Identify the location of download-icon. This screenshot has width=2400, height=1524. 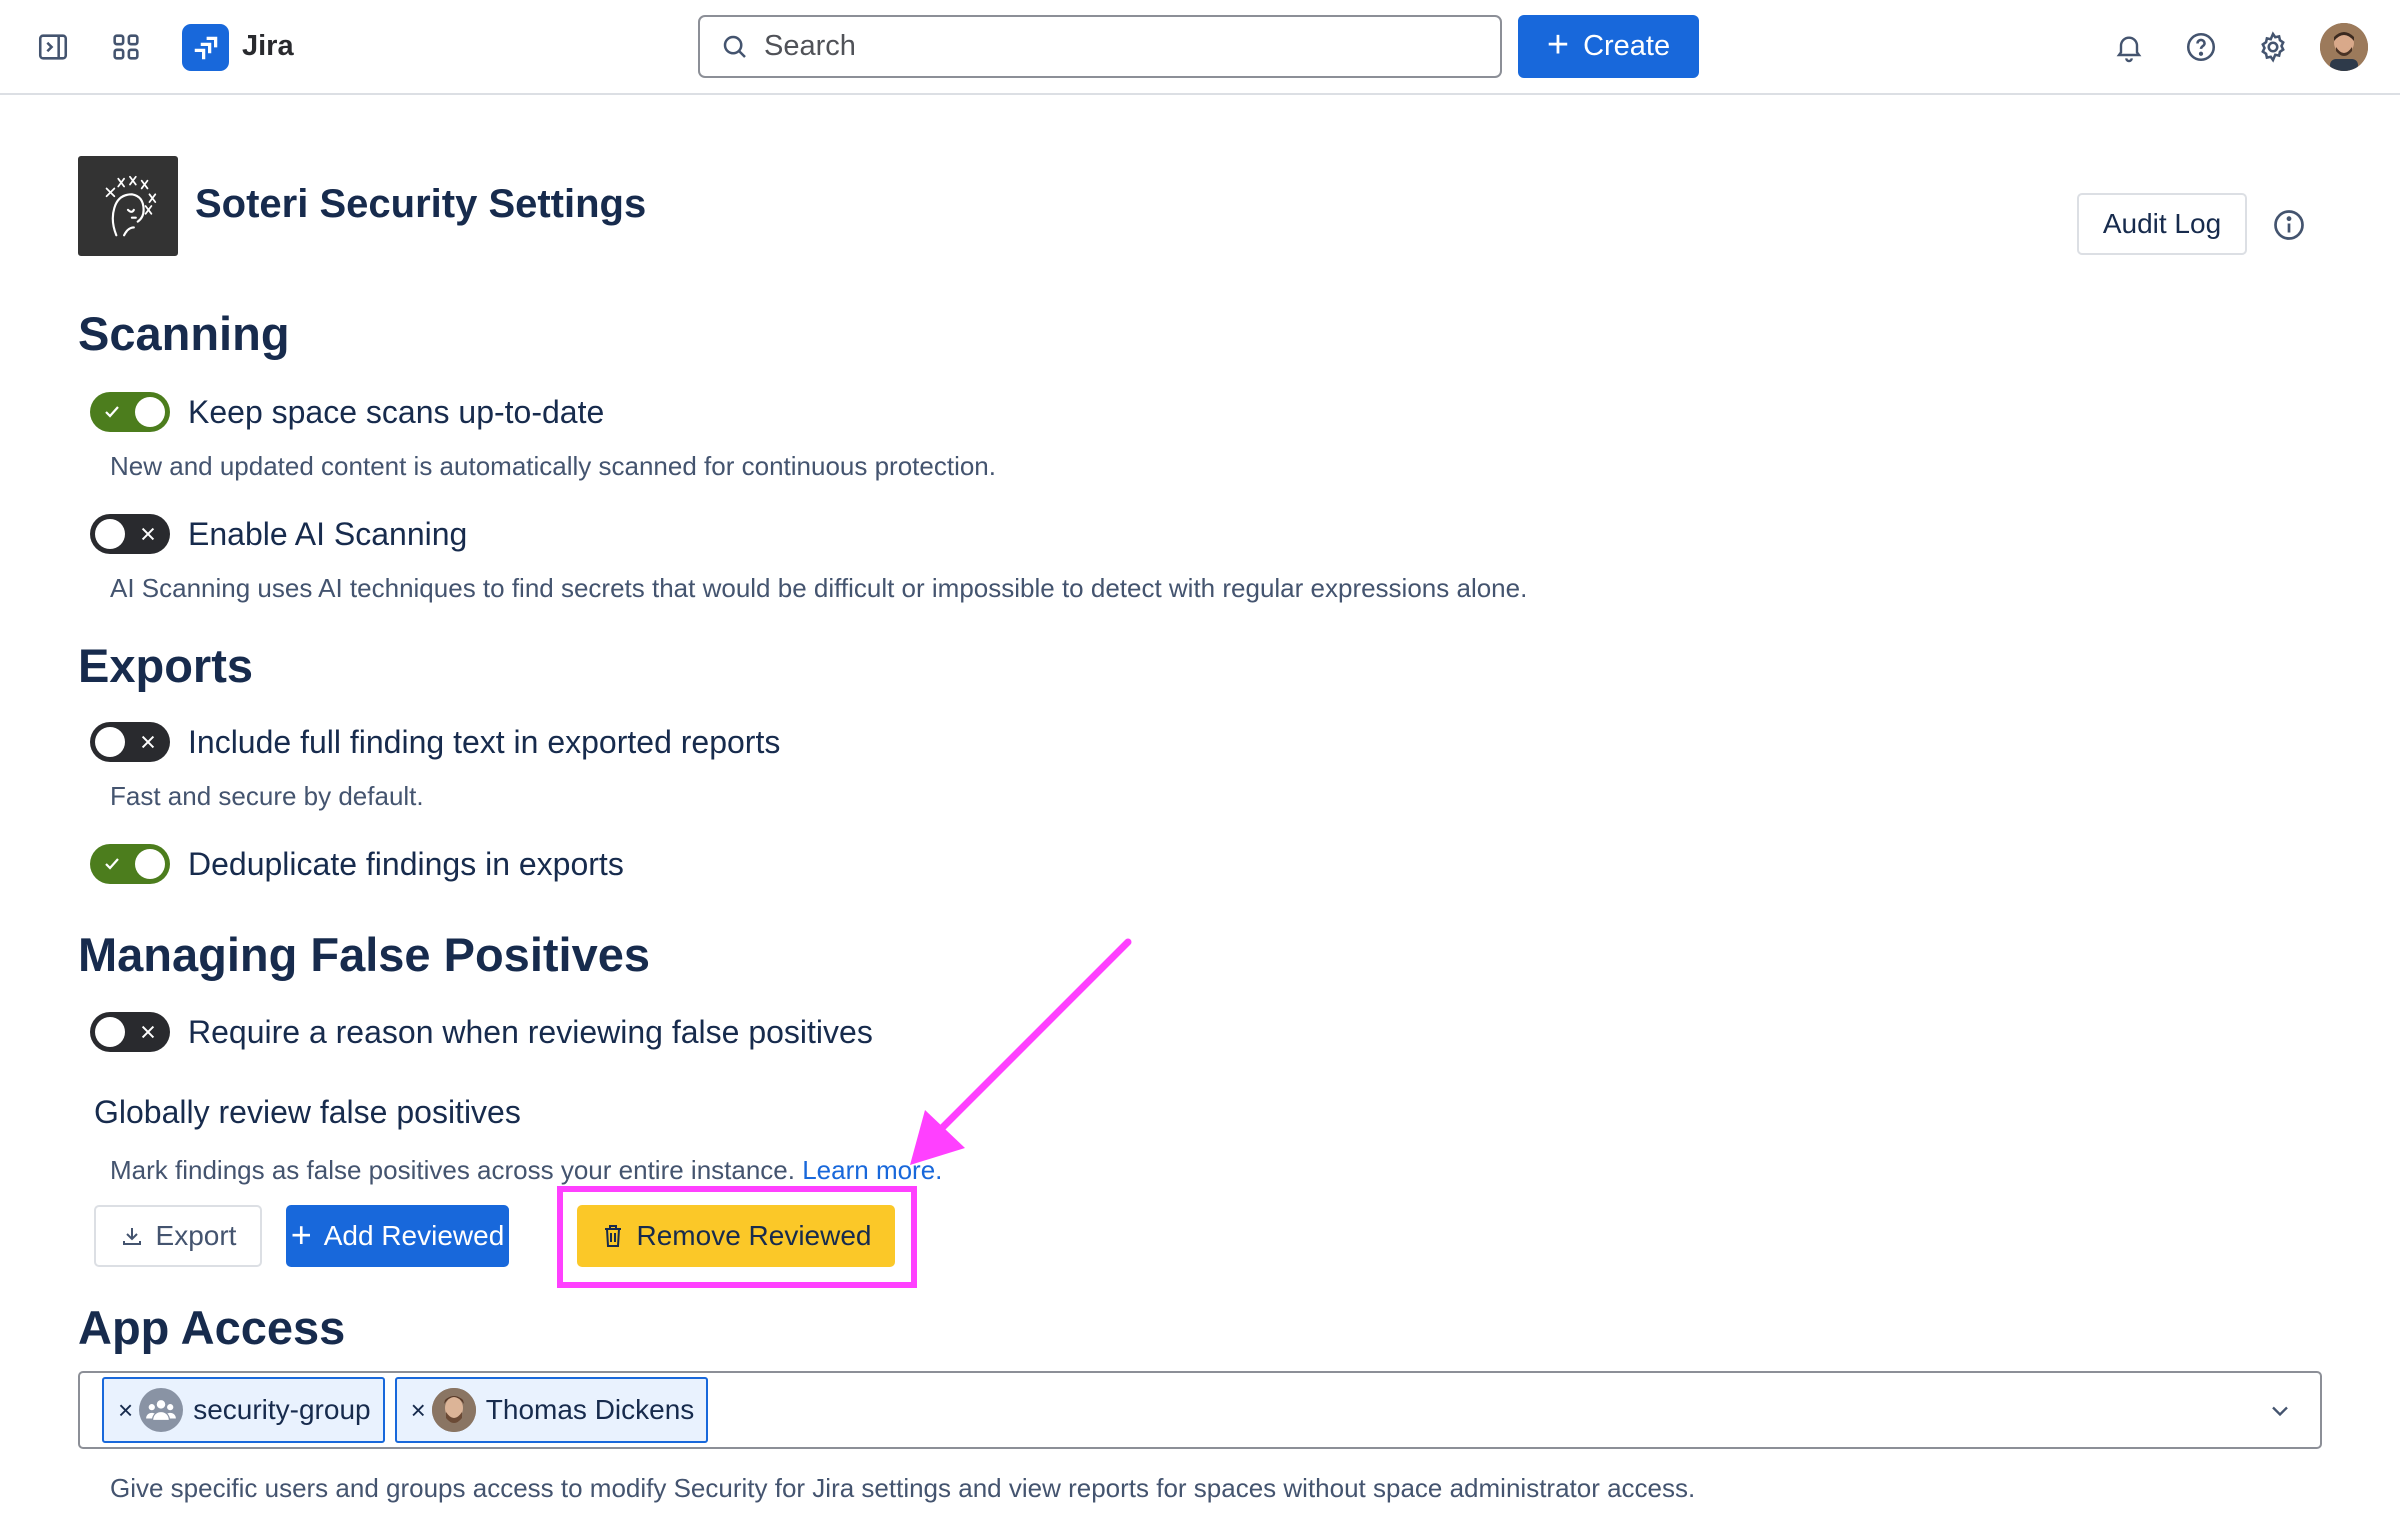
(131, 1236).